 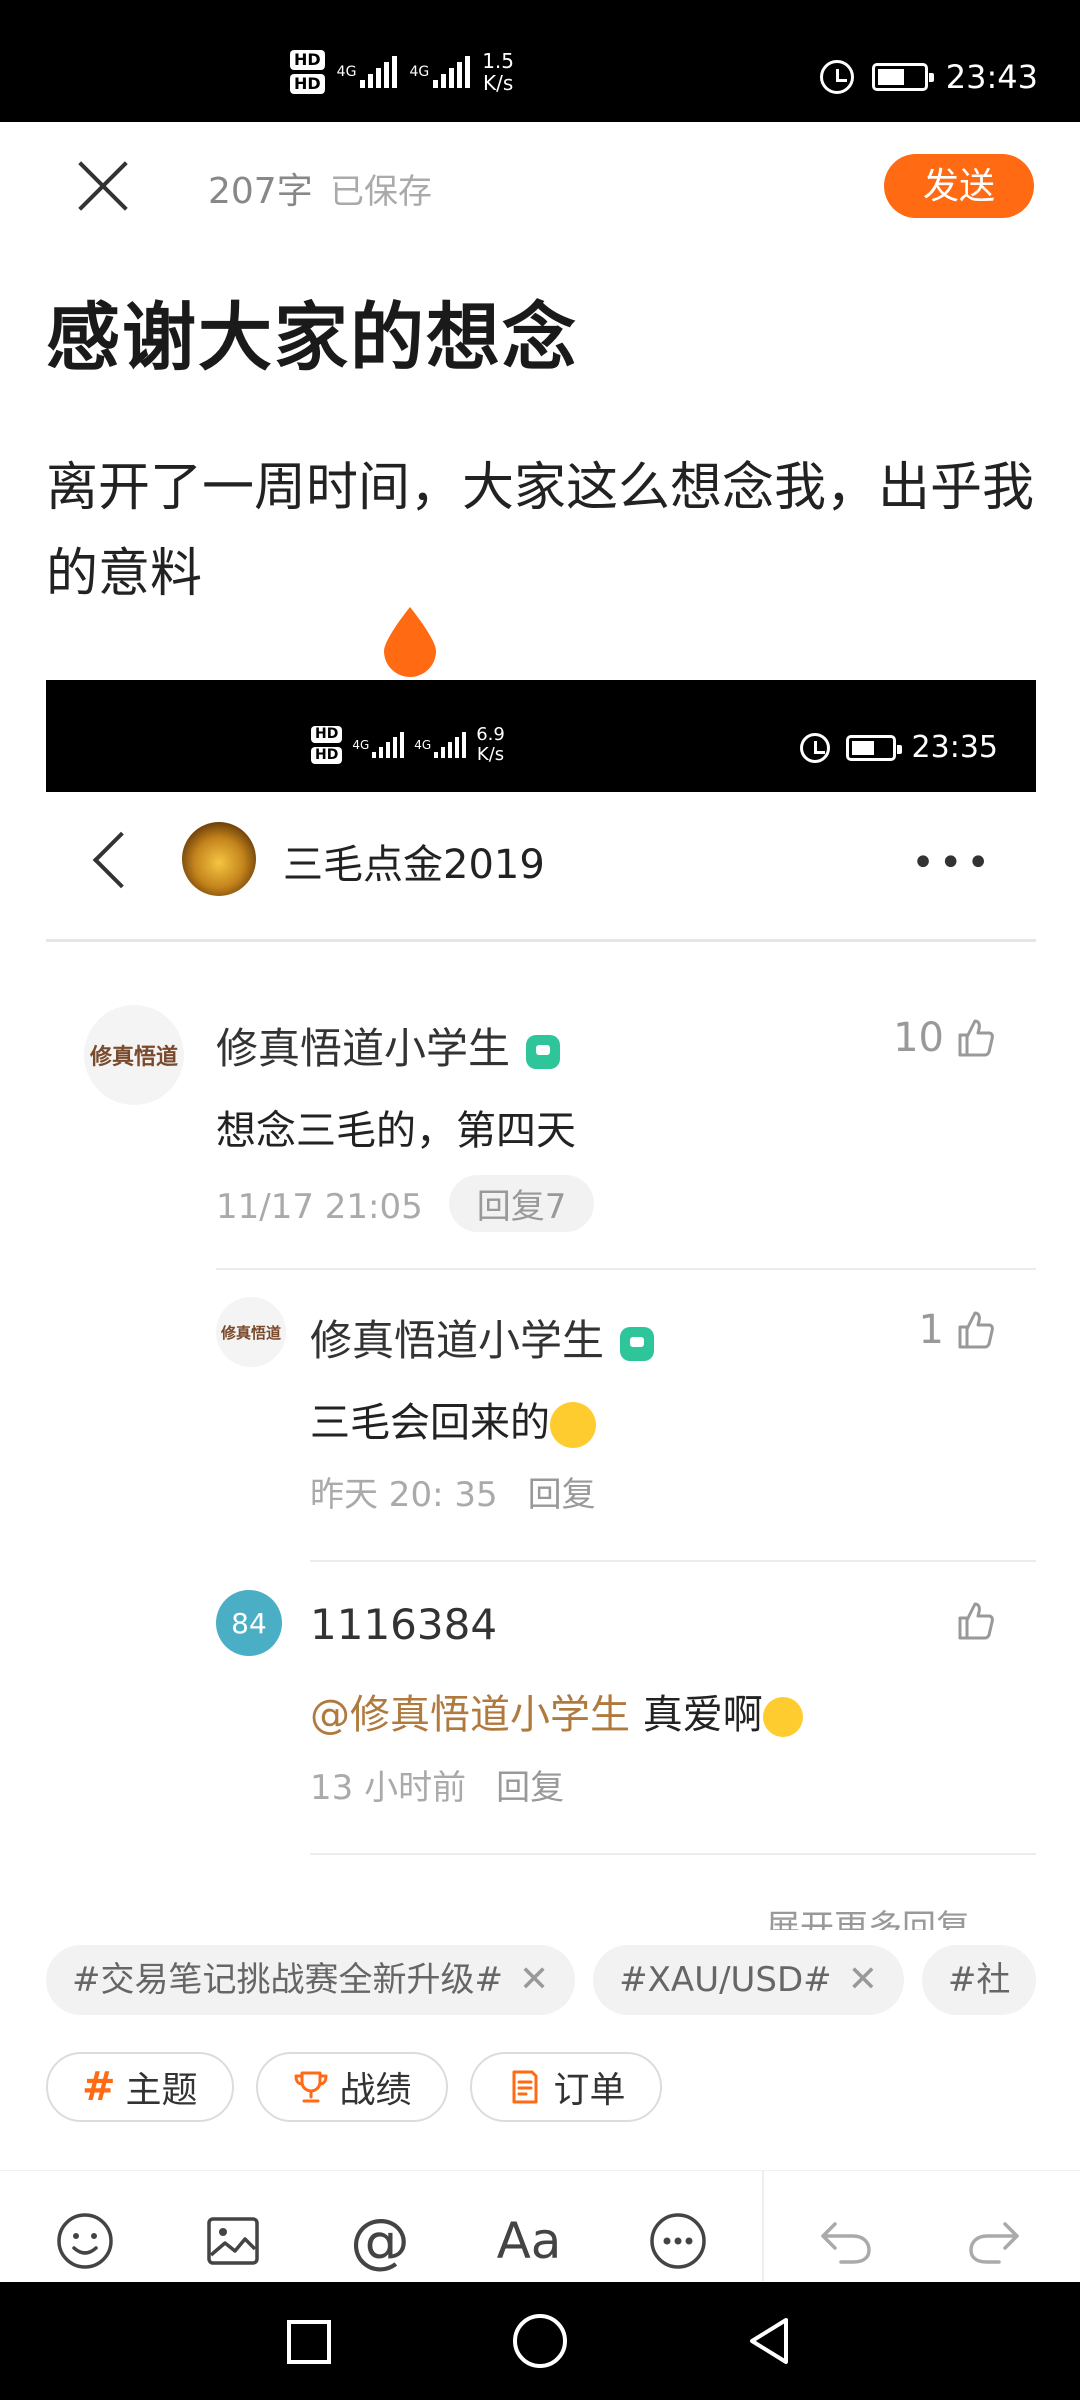 What do you see at coordinates (525, 2087) in the screenshot?
I see `order-icon` at bounding box center [525, 2087].